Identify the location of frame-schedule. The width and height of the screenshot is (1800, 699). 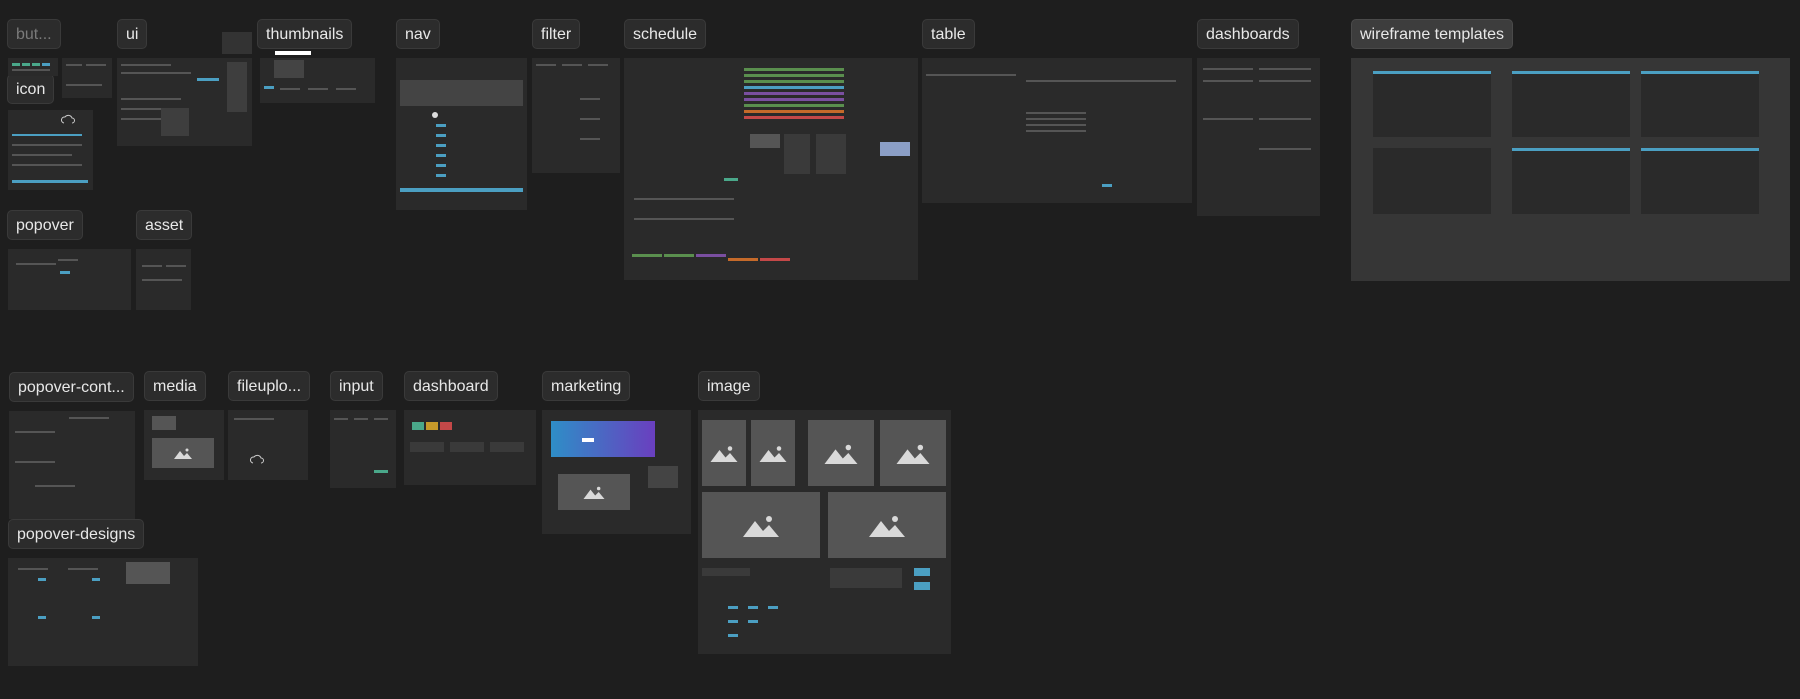
(771, 169).